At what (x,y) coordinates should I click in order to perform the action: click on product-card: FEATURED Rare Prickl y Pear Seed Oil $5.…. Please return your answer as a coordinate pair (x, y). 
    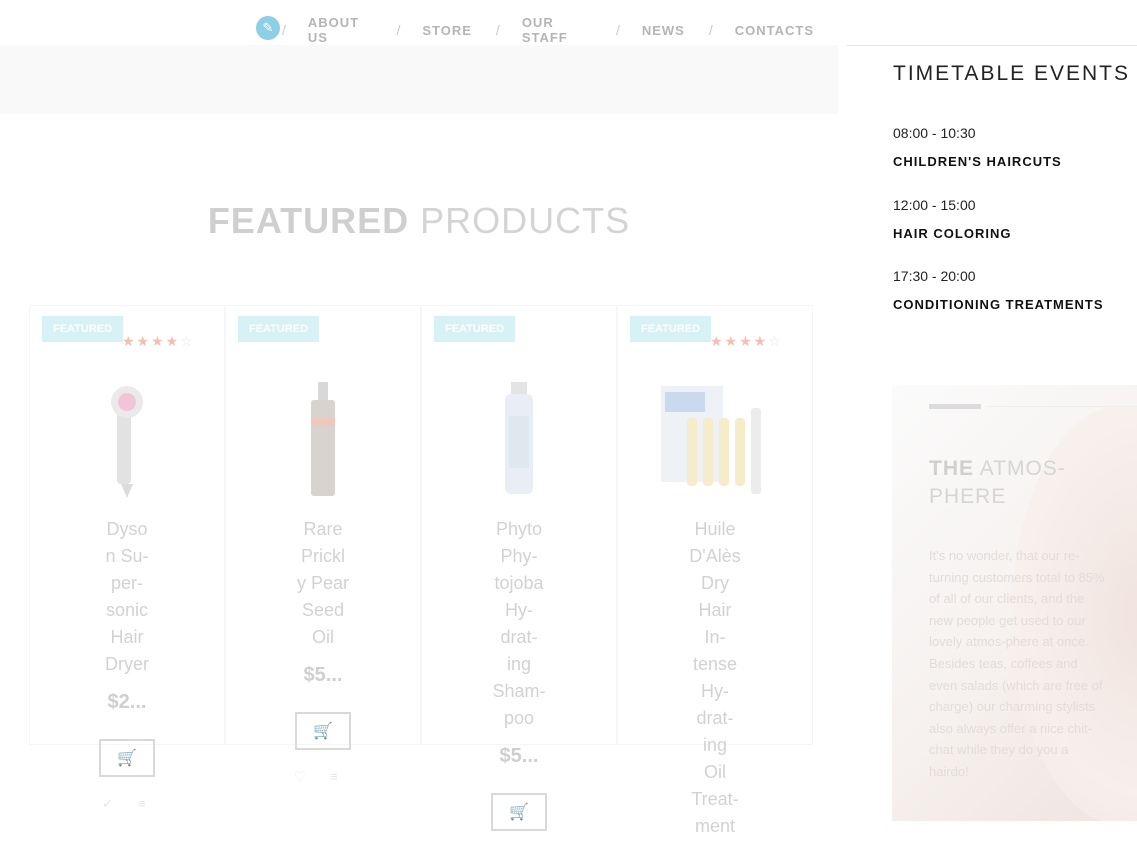
    Looking at the image, I should click on (323, 544).